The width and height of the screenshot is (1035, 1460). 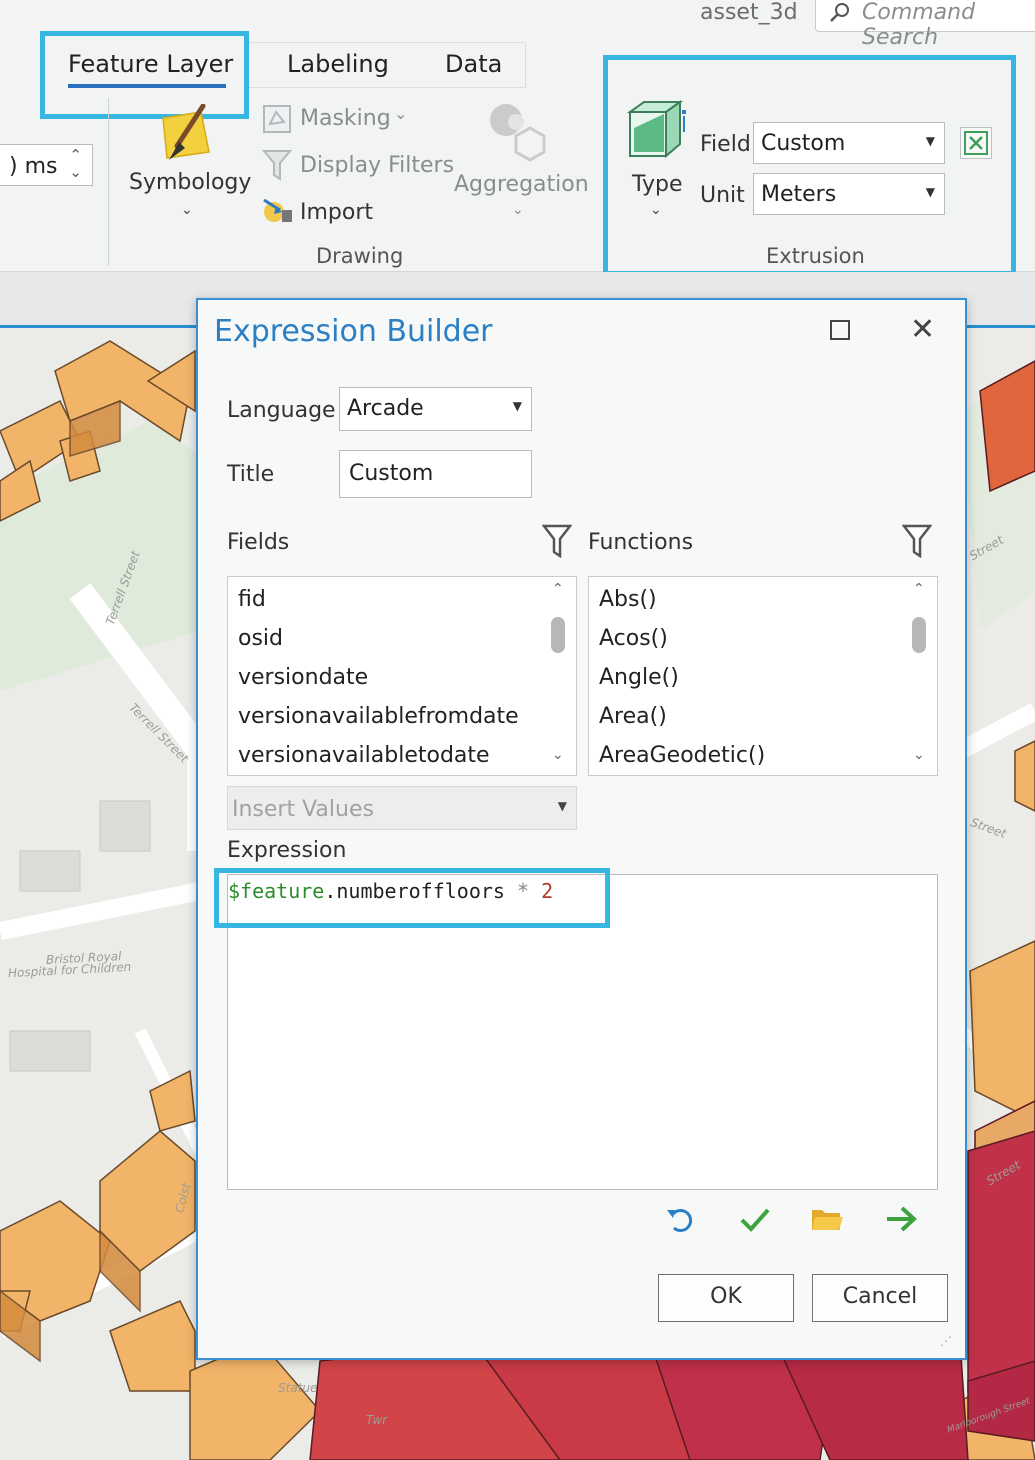 What do you see at coordinates (840, 330) in the screenshot?
I see `maximize-icon` at bounding box center [840, 330].